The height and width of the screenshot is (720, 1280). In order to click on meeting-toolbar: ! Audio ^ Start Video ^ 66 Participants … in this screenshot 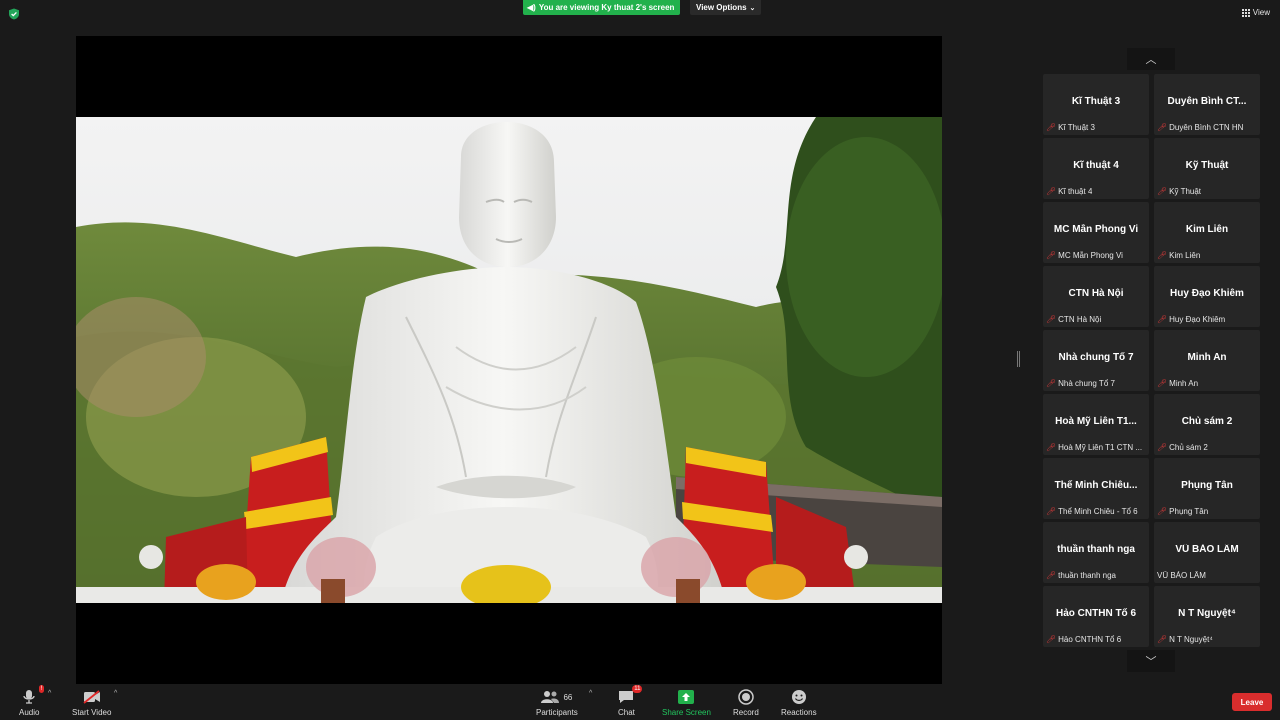, I will do `click(640, 702)`.